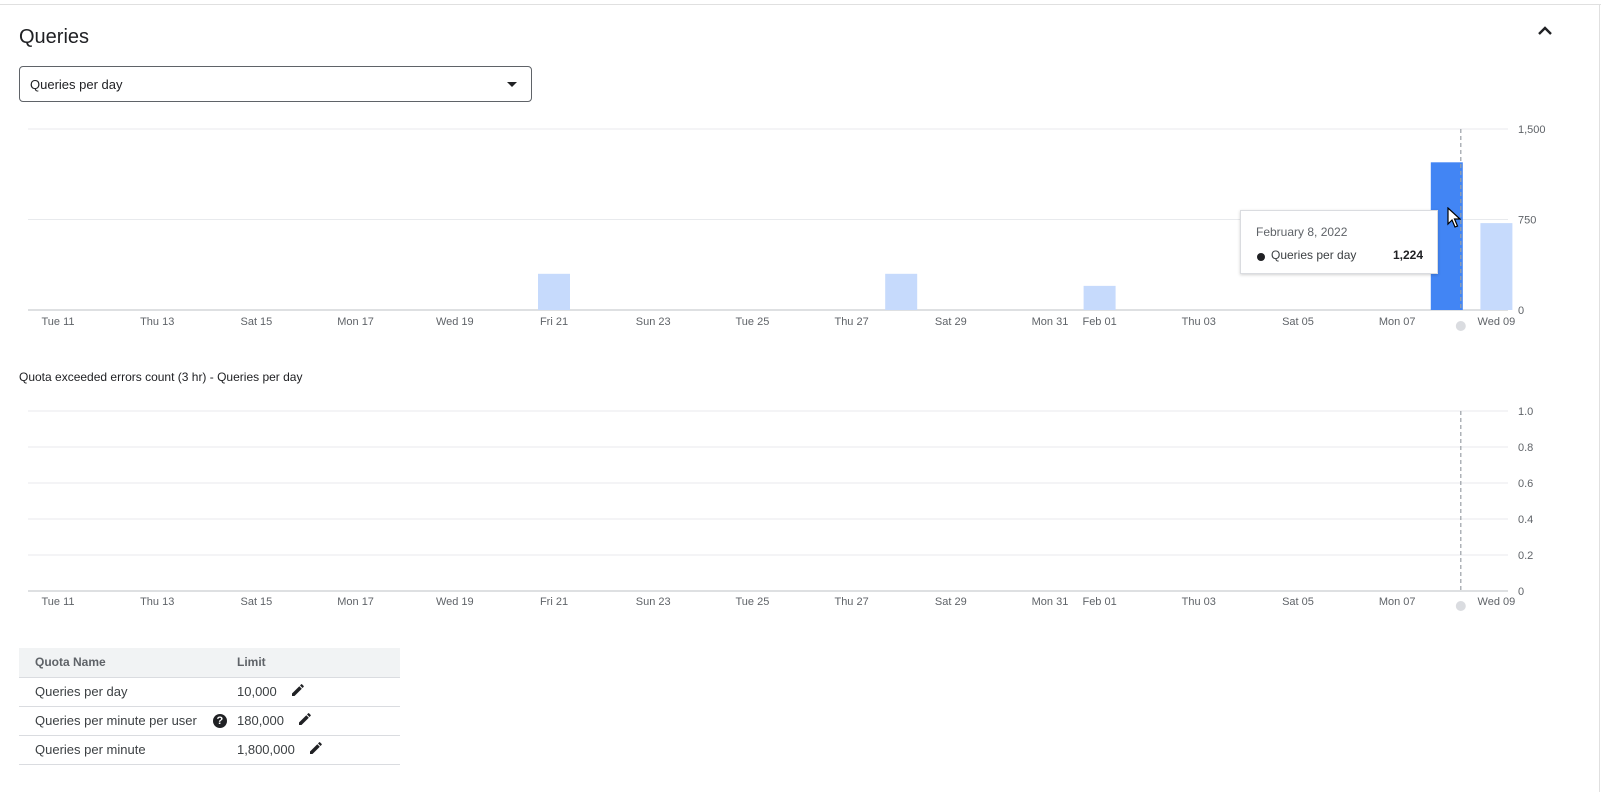 The height and width of the screenshot is (792, 1601). I want to click on quota-name-cell: Queries per minute per user ?, so click(128, 721).